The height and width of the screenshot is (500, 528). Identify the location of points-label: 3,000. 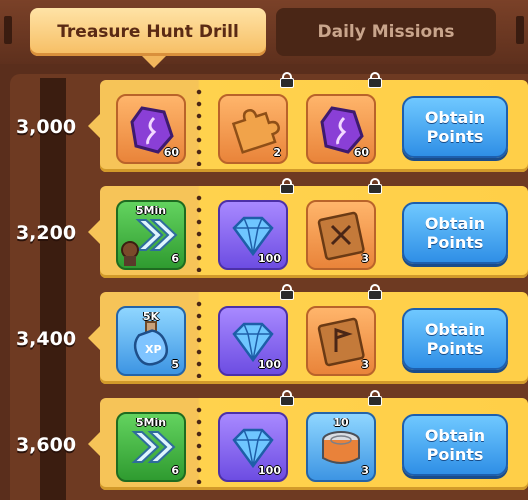
(46, 127).